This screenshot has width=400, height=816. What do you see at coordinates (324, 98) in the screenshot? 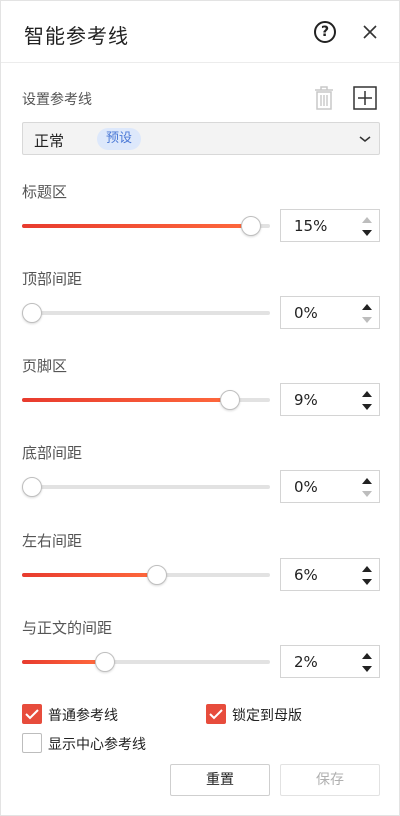
I see `trash-icon` at bounding box center [324, 98].